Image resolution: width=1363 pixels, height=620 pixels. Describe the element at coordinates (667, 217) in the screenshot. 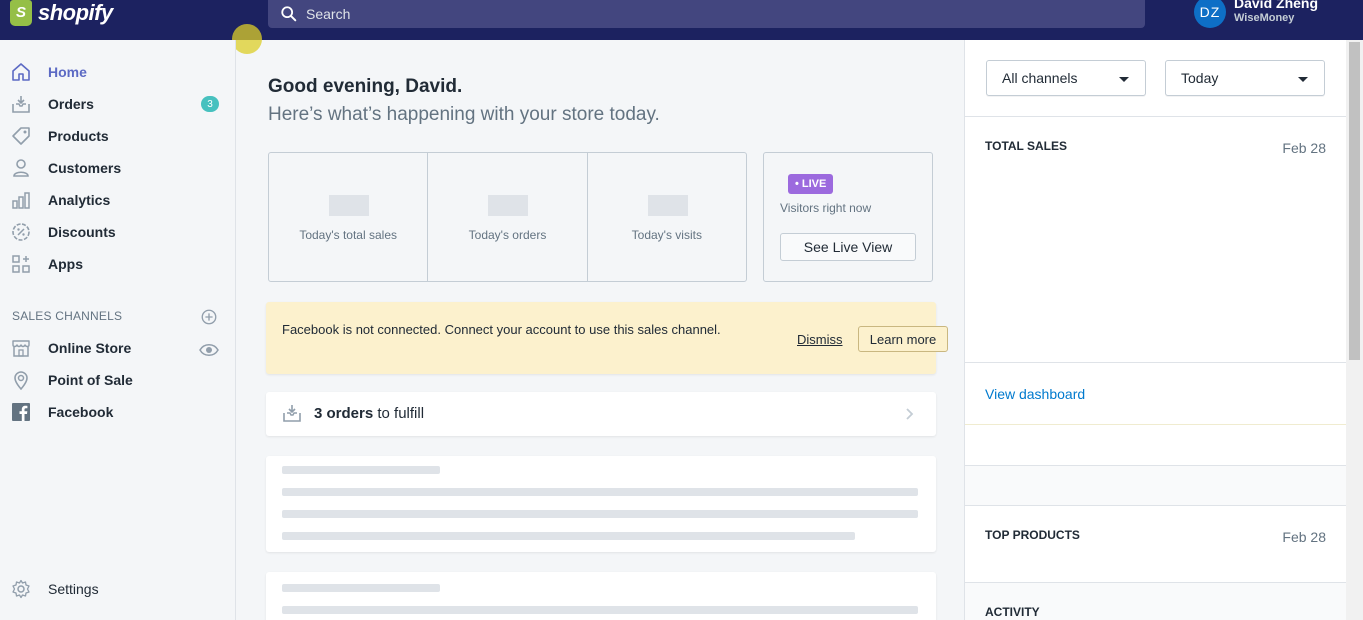

I see `stat-visits: Today's visits` at that location.